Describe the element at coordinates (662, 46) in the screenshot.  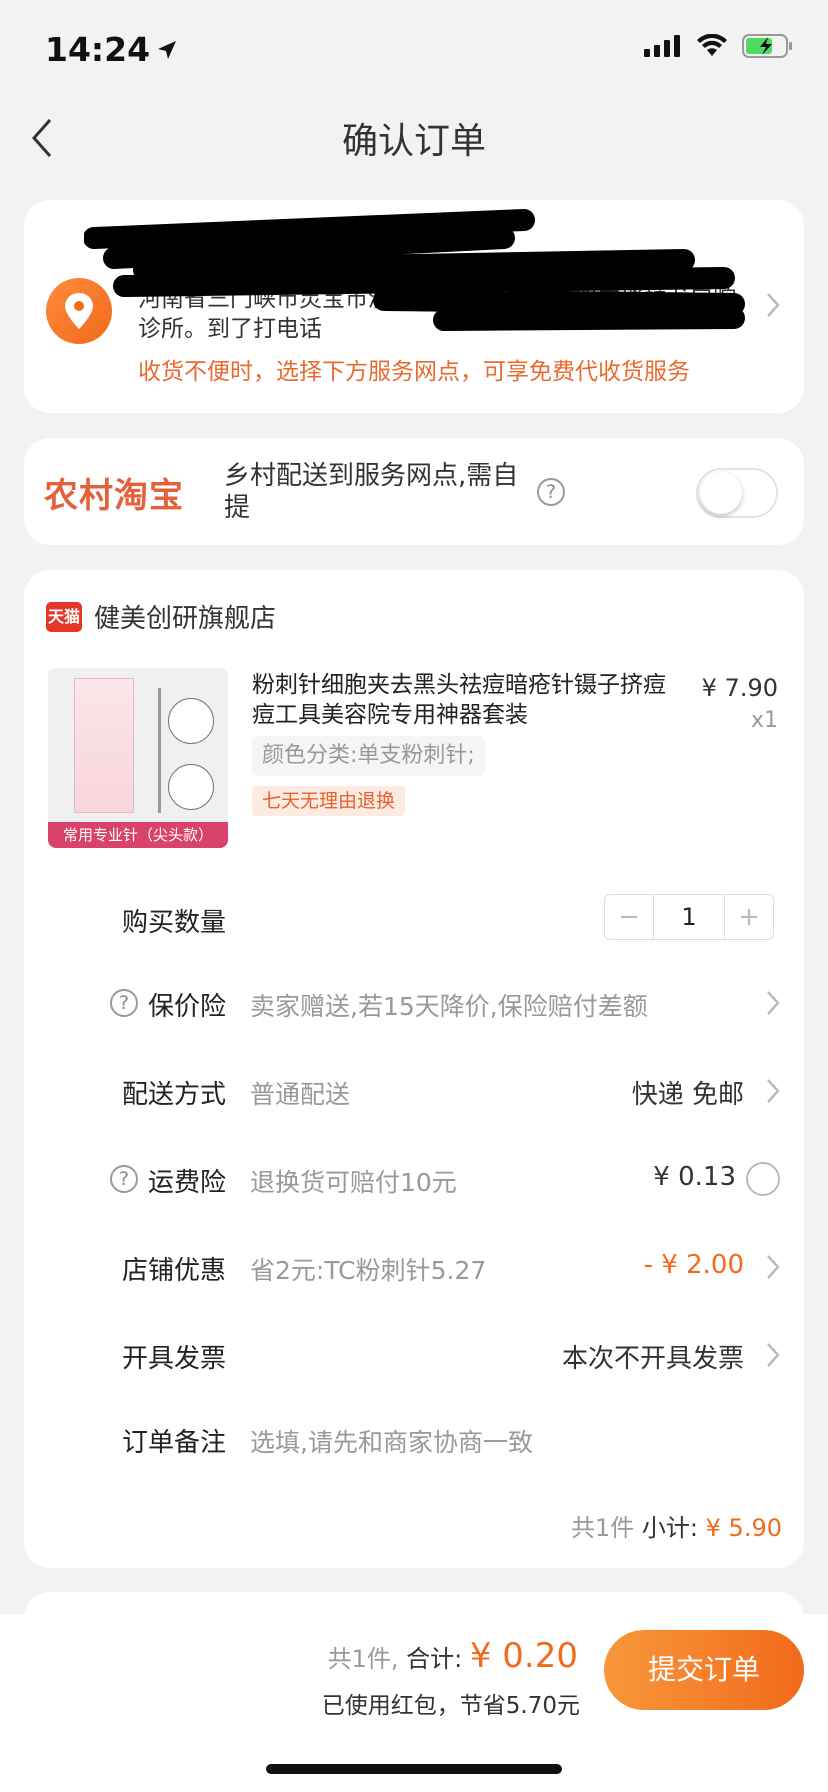
I see `signal-icon` at that location.